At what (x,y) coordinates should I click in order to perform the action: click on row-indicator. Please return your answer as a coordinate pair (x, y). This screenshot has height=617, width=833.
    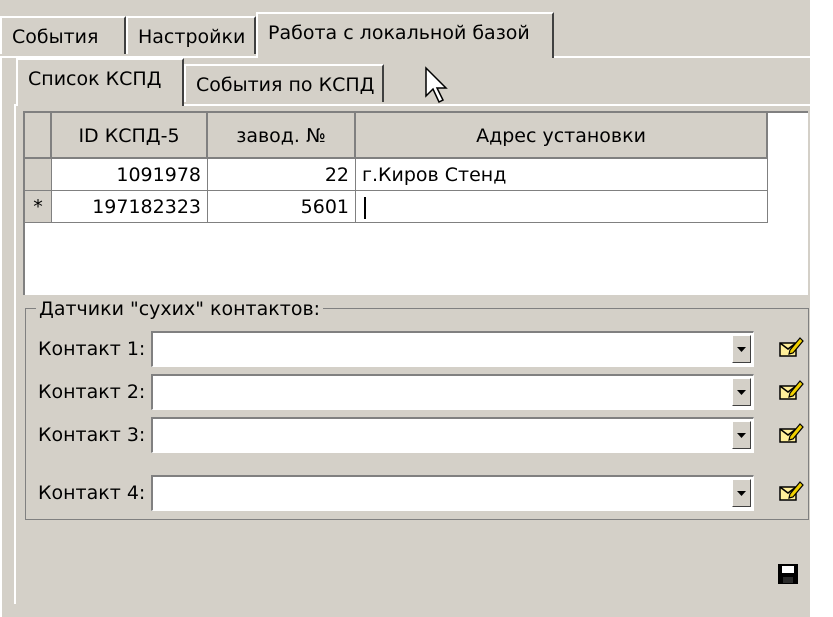
    Looking at the image, I should click on (38, 175).